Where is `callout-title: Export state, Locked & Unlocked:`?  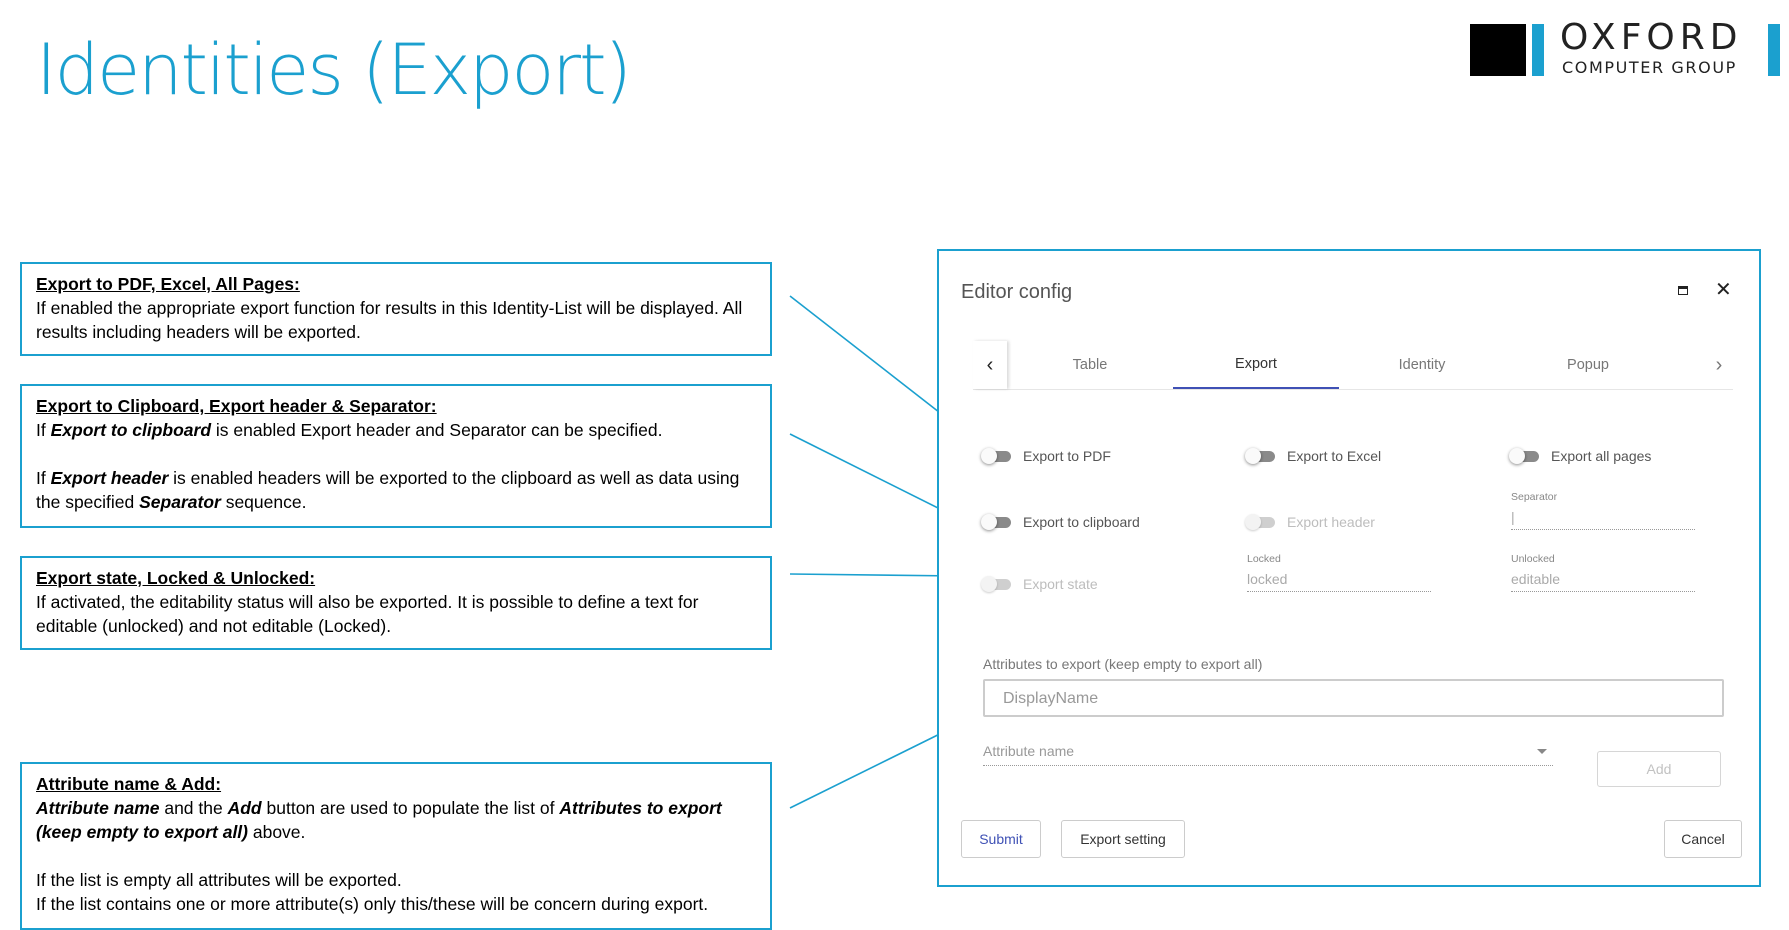
callout-title: Export state, Locked & Unlocked: is located at coordinates (176, 578).